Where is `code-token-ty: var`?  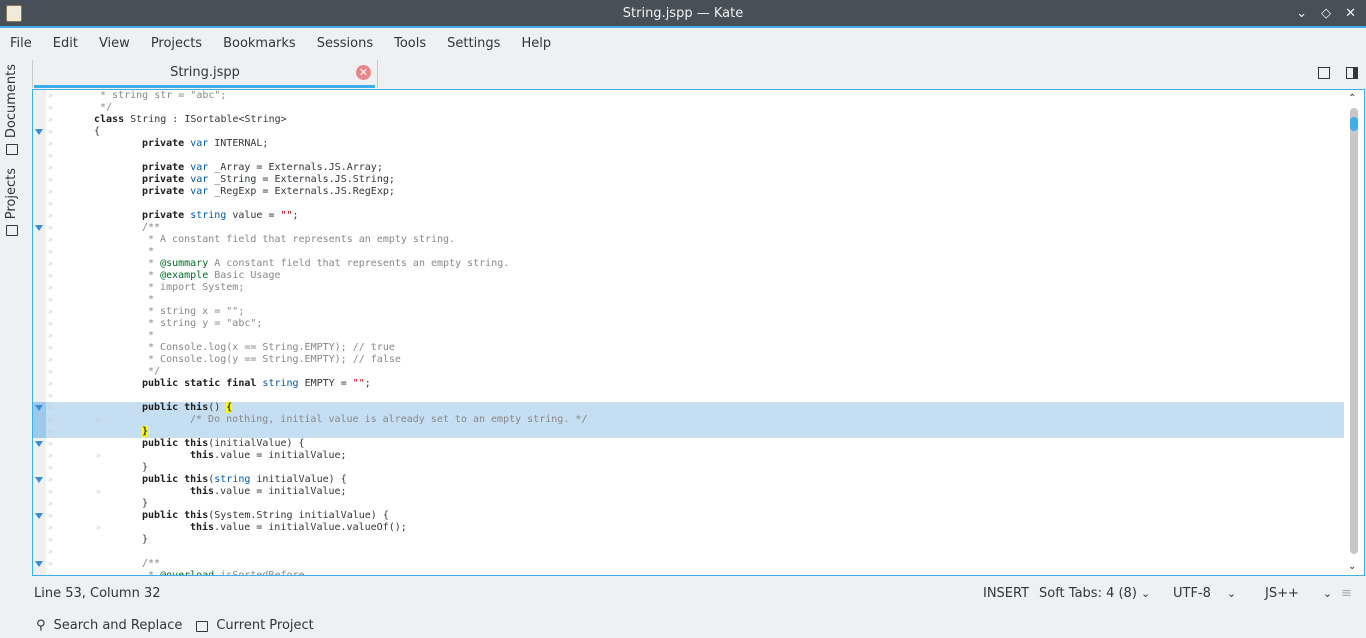
code-token-ty: var is located at coordinates (199, 143).